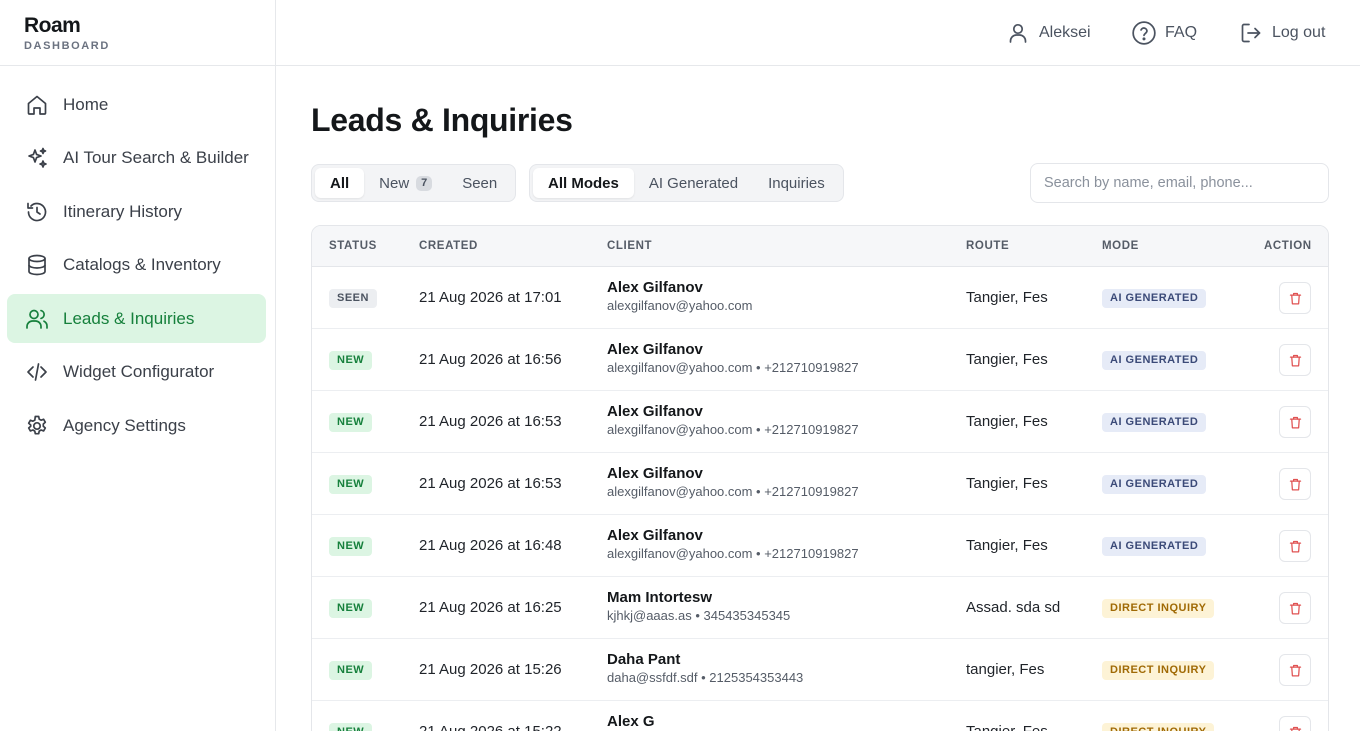 The height and width of the screenshot is (731, 1360). I want to click on sidebar-item-label: Widget Configurator, so click(139, 371).